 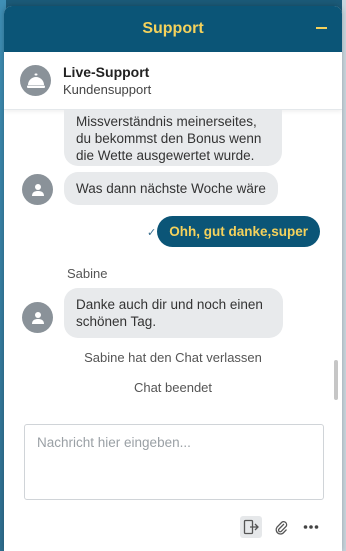 I want to click on attach-file-button, so click(x=281, y=527).